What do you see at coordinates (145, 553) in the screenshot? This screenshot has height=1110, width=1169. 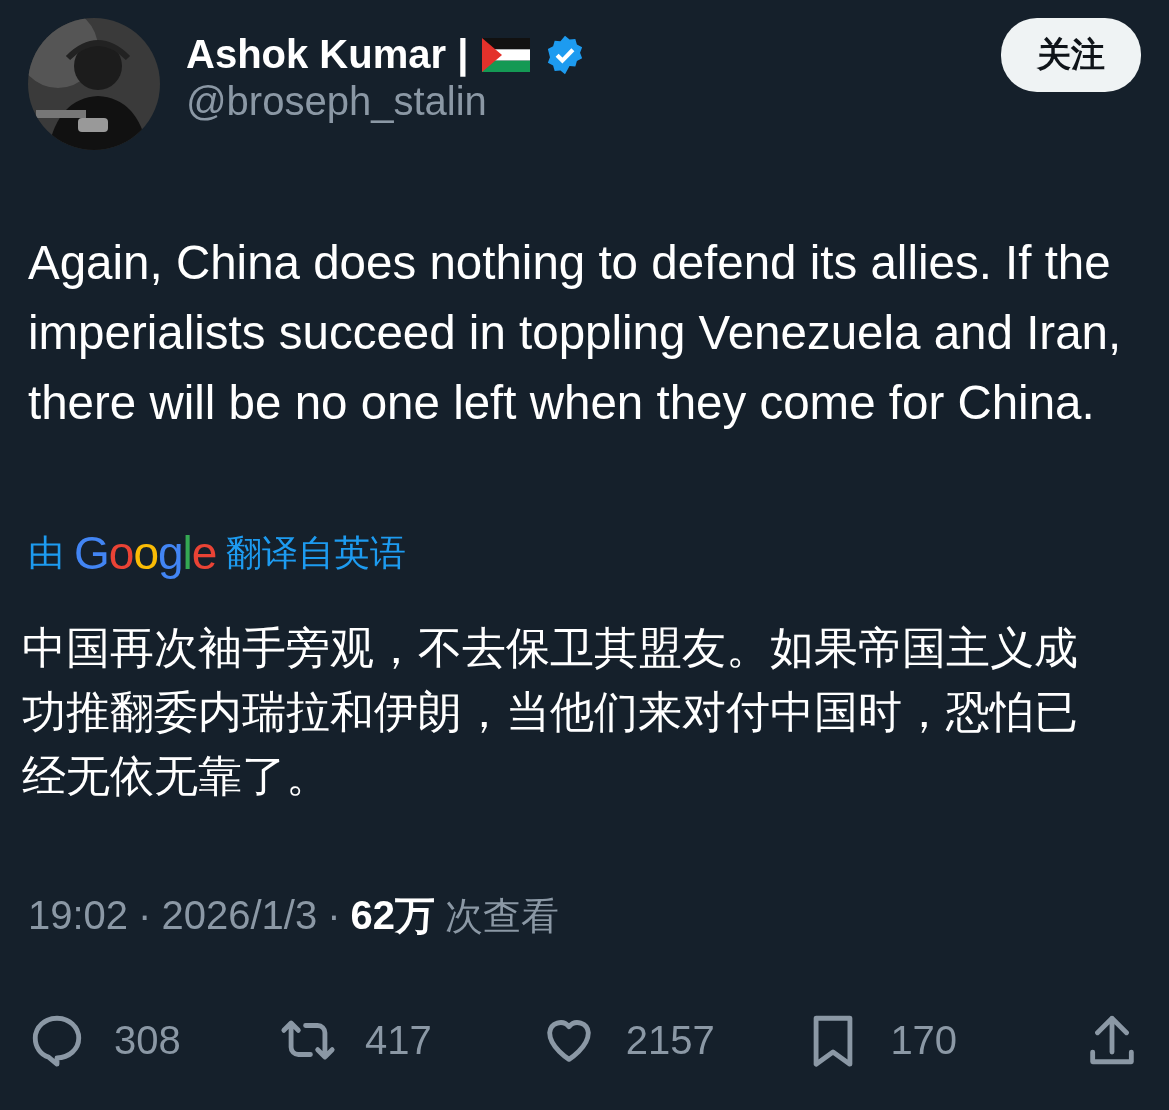 I see `google-logo: Google` at bounding box center [145, 553].